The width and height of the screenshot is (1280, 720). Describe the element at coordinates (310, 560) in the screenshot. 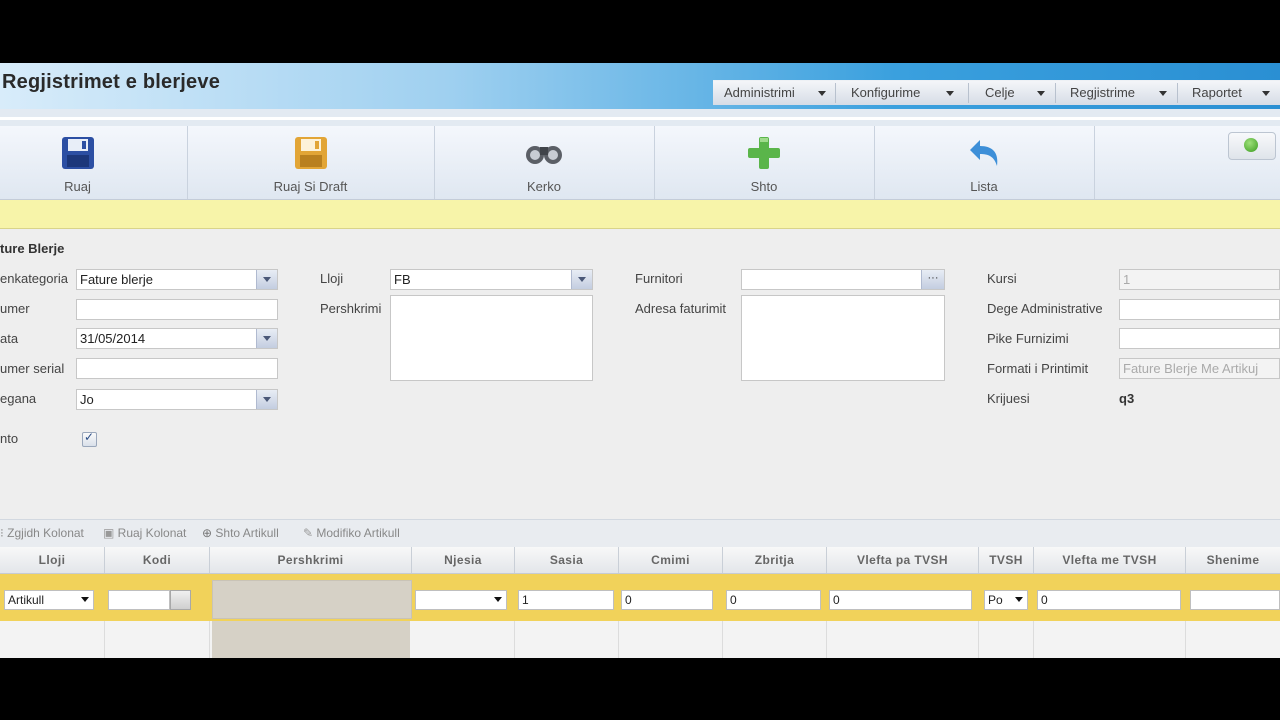

I see `col-pershkrimi: Pershkrimi` at that location.